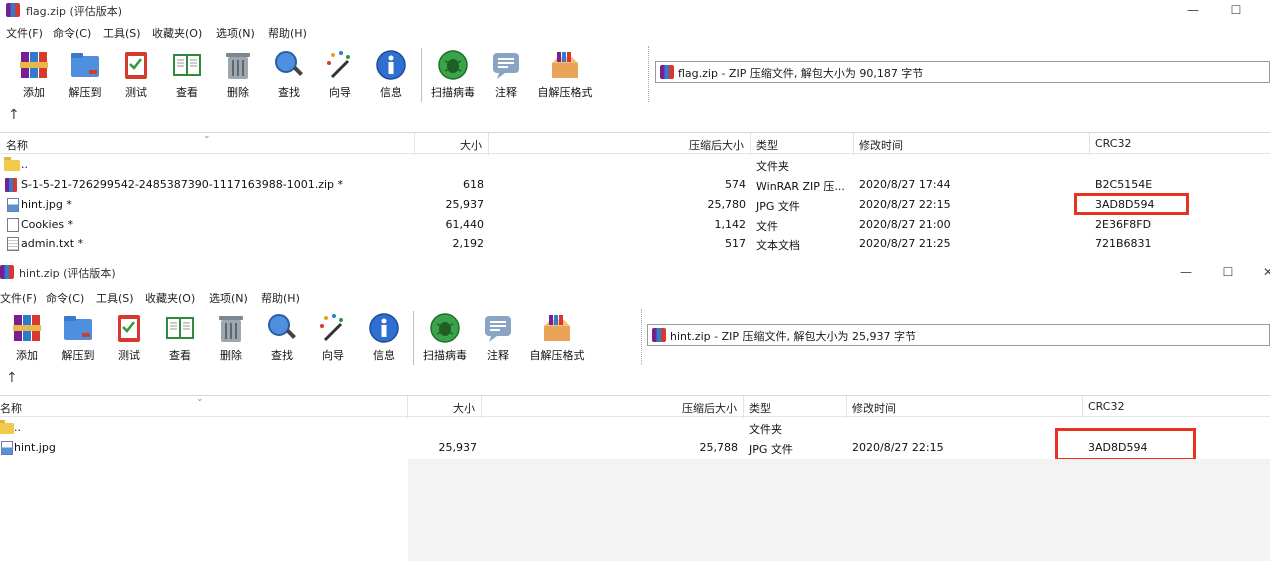 This screenshot has height=561, width=1270. Describe the element at coordinates (468, 243) in the screenshot. I see `file-size: 2,192` at that location.